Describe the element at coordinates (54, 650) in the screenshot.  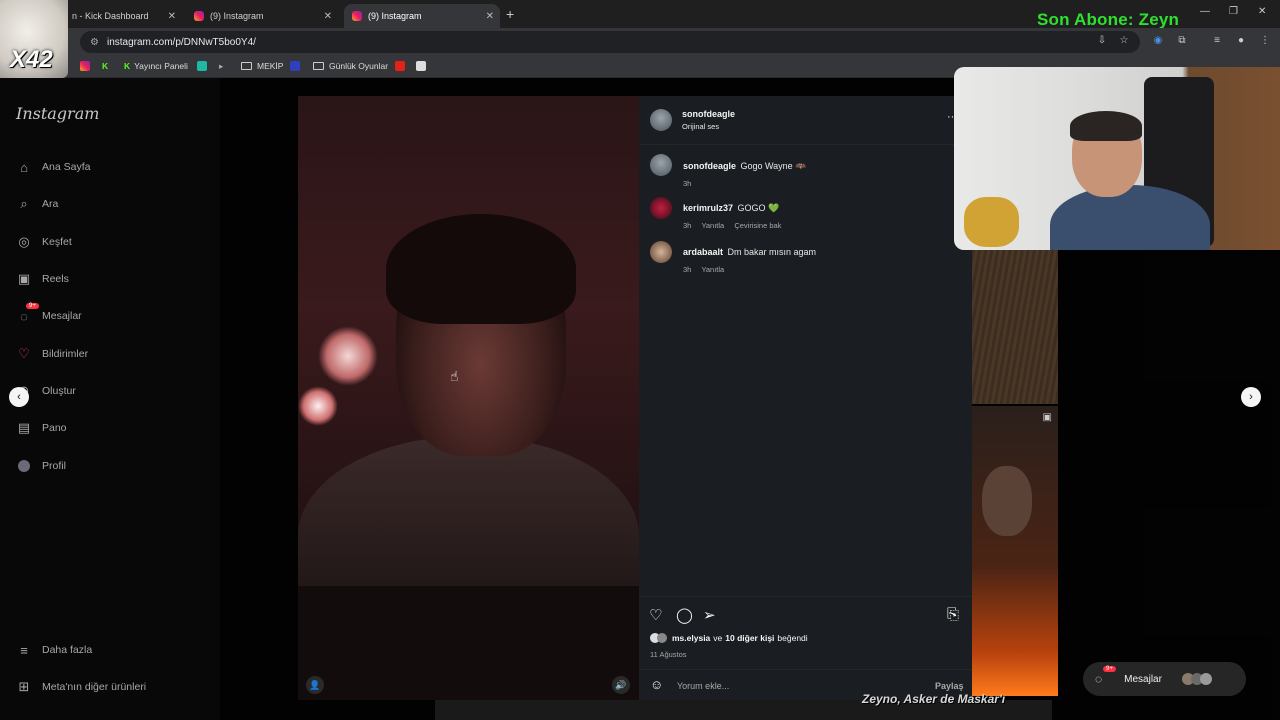
I see `sidebar-item-more: ≡ Daha fazla` at that location.